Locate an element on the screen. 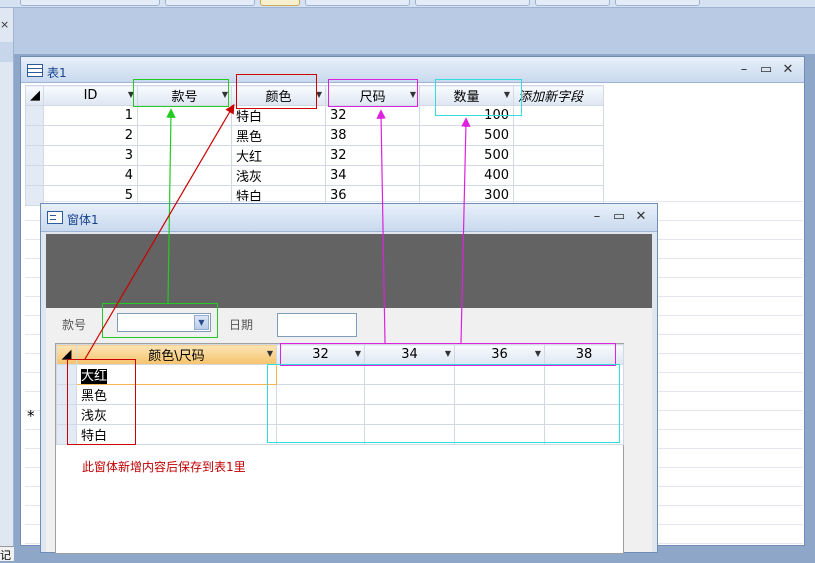 This screenshot has height=563, width=815. subform-row: 黑色 is located at coordinates (340, 394).